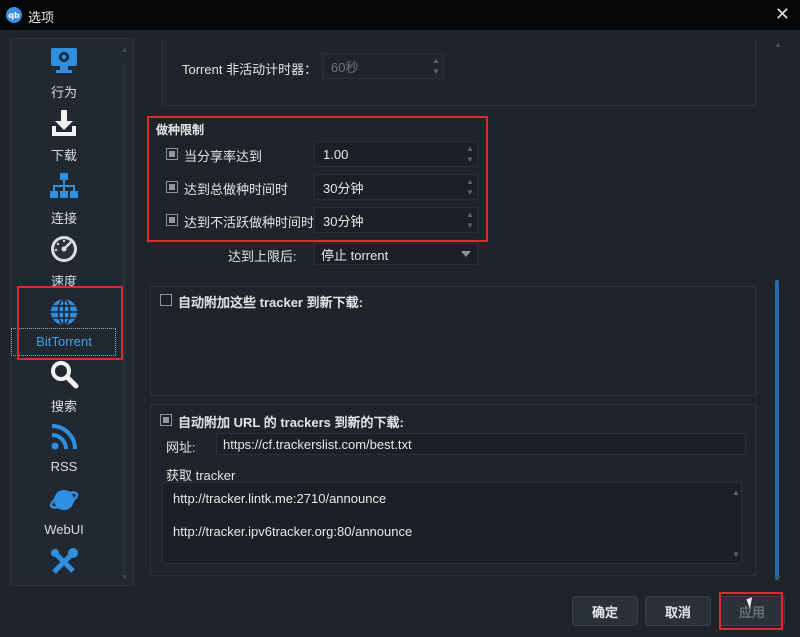 The image size is (800, 637). I want to click on scrollbar-thumb, so click(777, 430).